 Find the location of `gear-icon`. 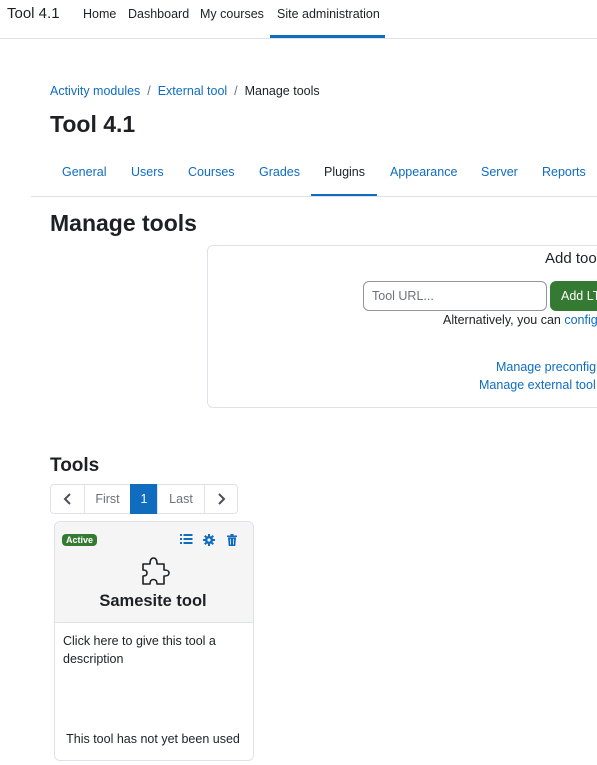

gear-icon is located at coordinates (209, 542).